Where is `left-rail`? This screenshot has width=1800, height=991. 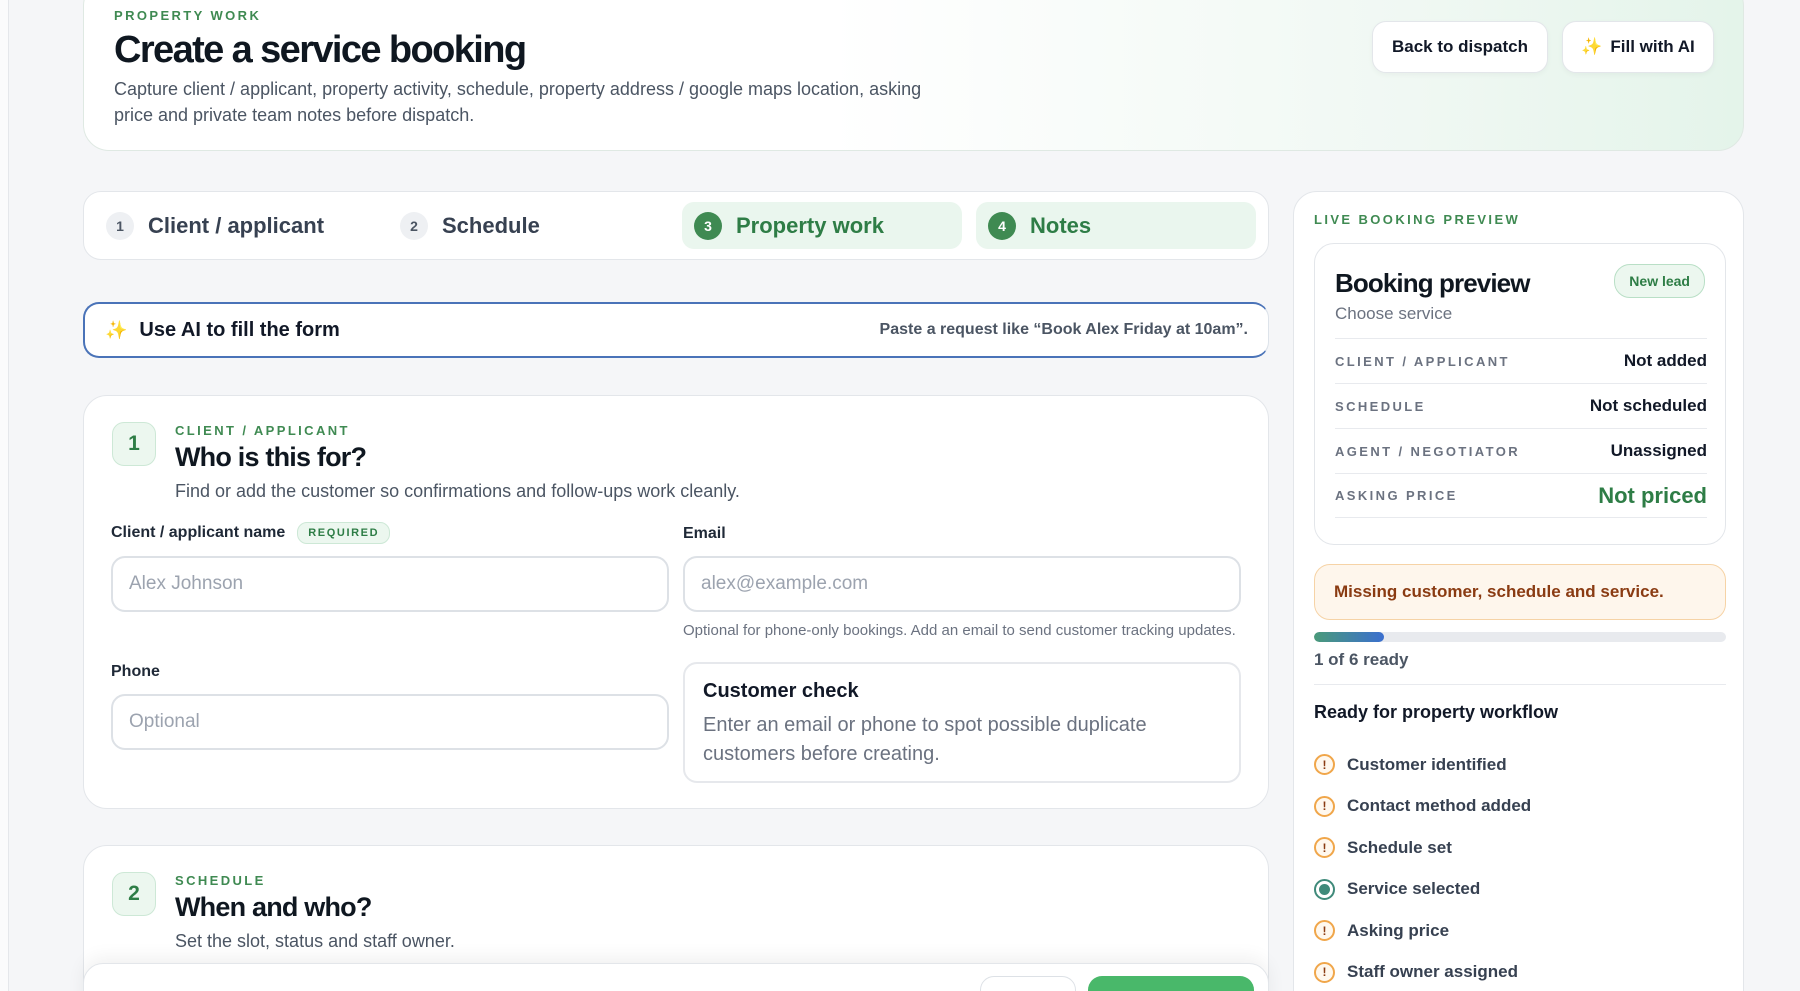
left-rail is located at coordinates (4, 495).